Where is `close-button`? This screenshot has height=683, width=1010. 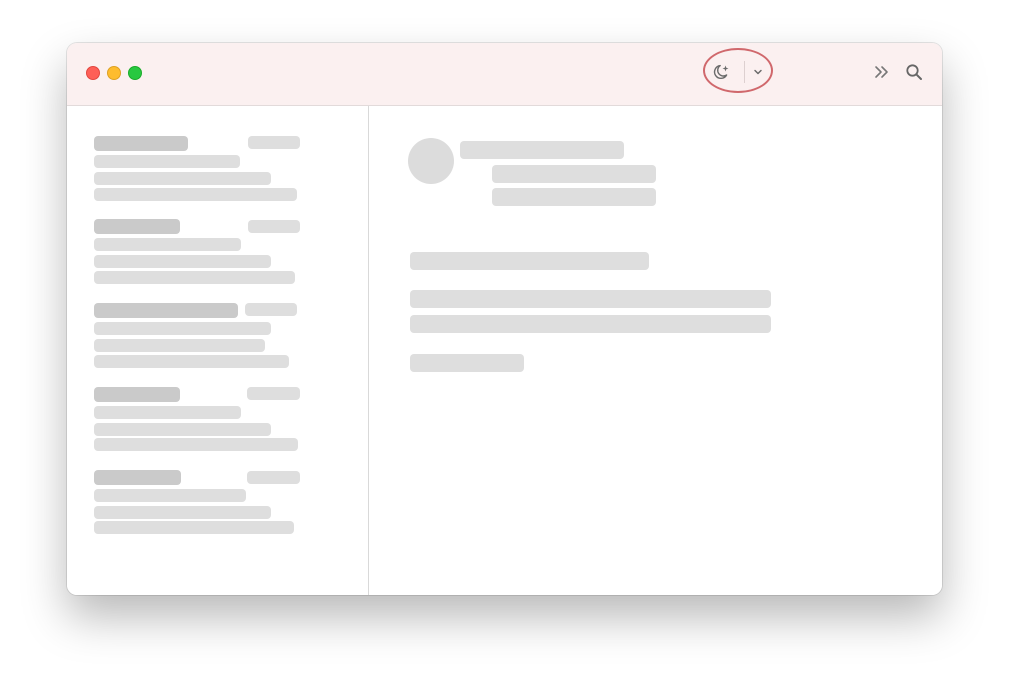
close-button is located at coordinates (93, 73).